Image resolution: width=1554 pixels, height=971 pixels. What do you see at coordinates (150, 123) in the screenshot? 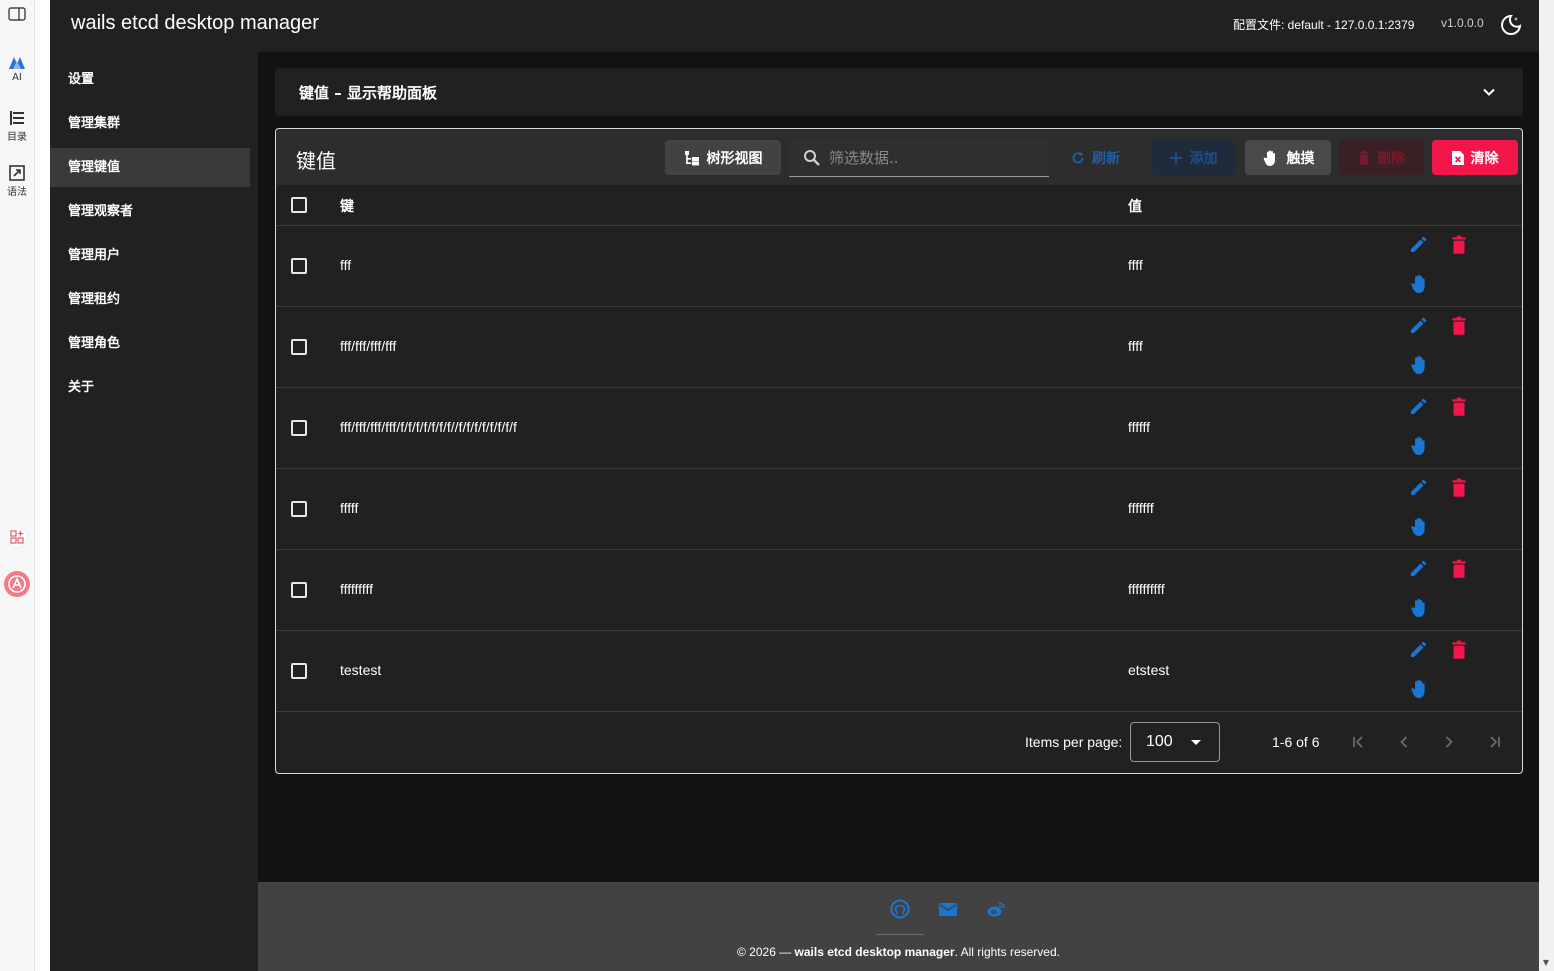
I see `nav-manage-cluster: 管理集群` at bounding box center [150, 123].